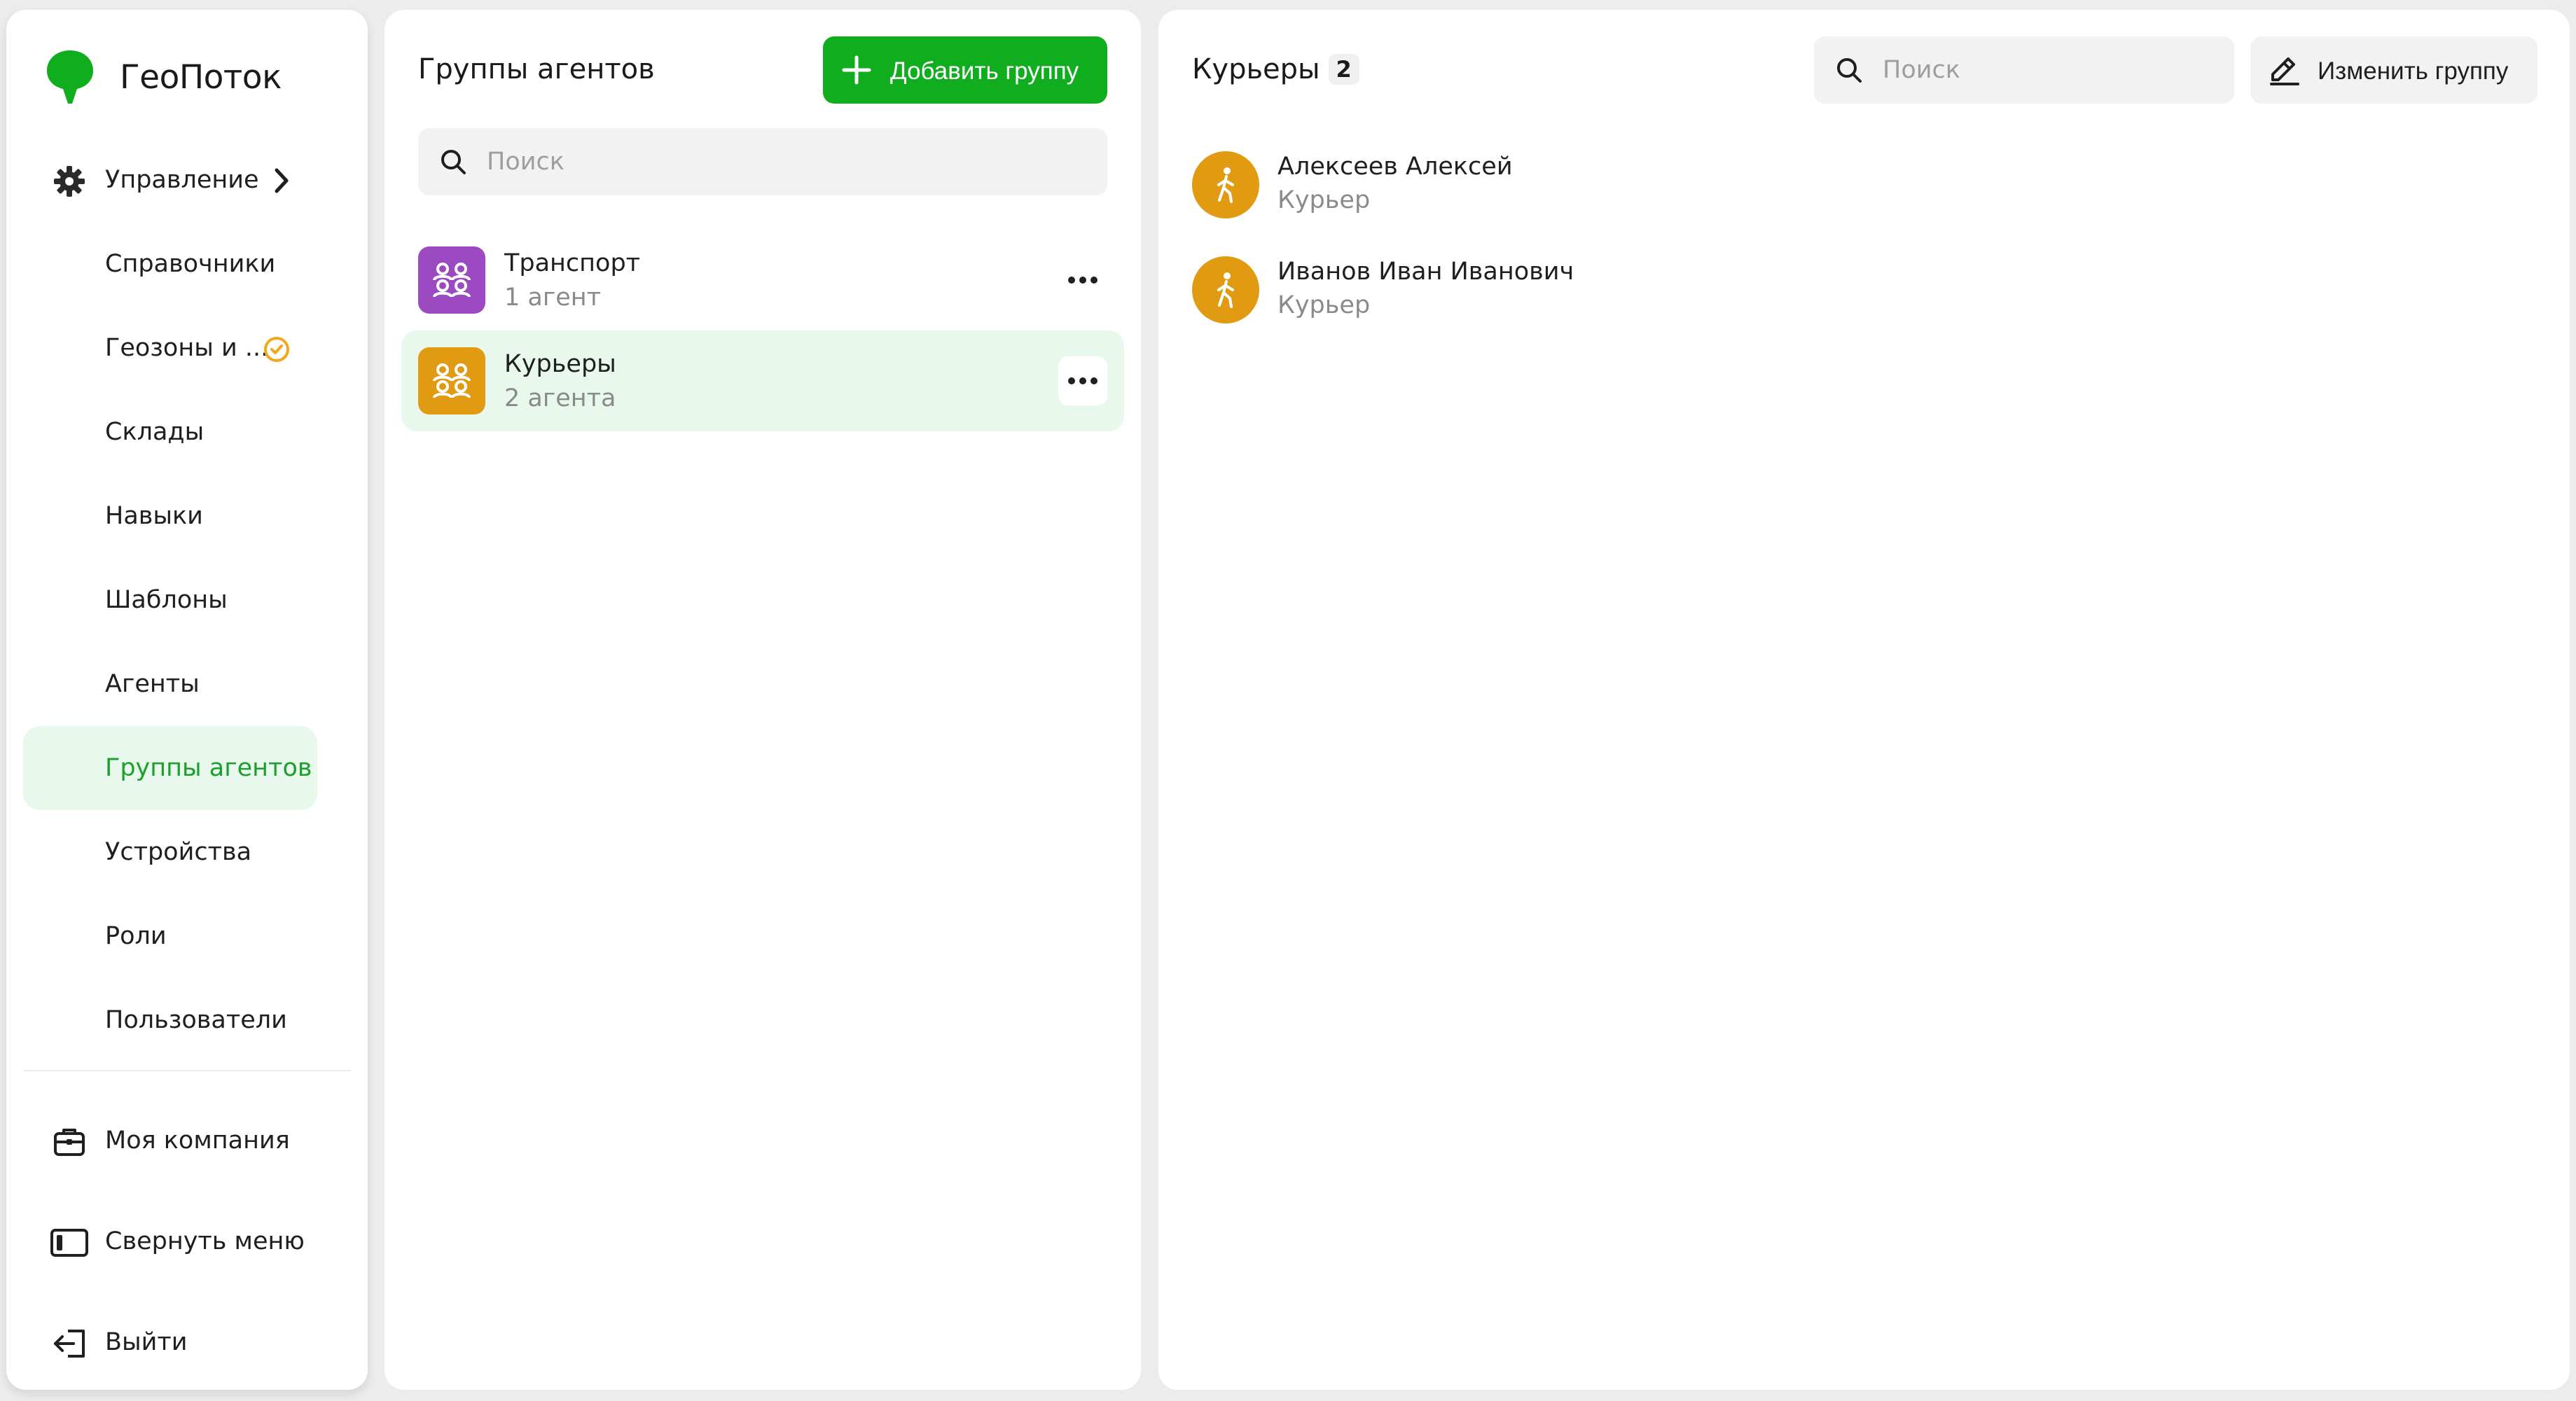 Image resolution: width=2576 pixels, height=1401 pixels. Describe the element at coordinates (155, 432) in the screenshot. I see `sidebar-item-label: Склады` at that location.